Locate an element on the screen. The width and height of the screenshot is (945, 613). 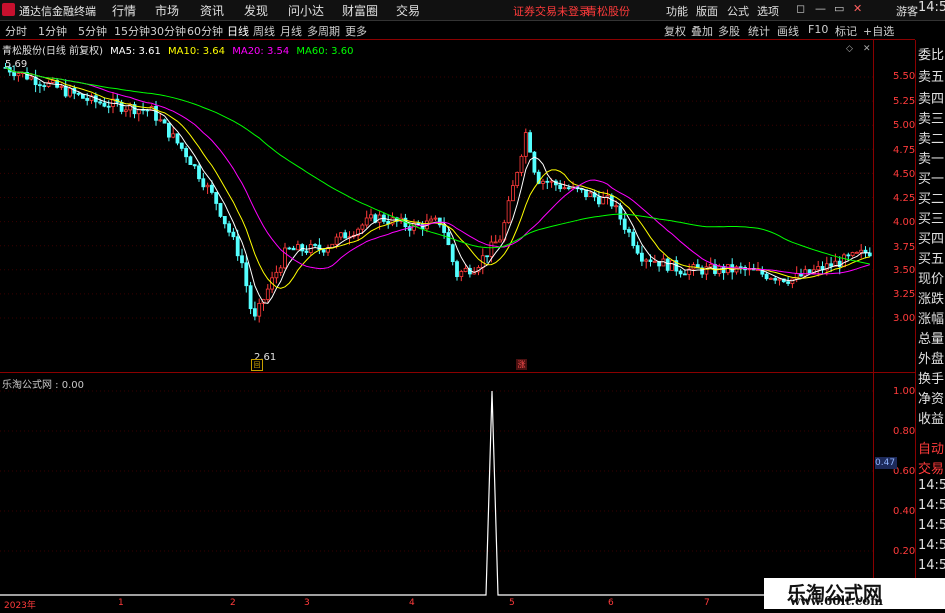
tf-1min: 1分钟 is located at coordinates (52, 31).